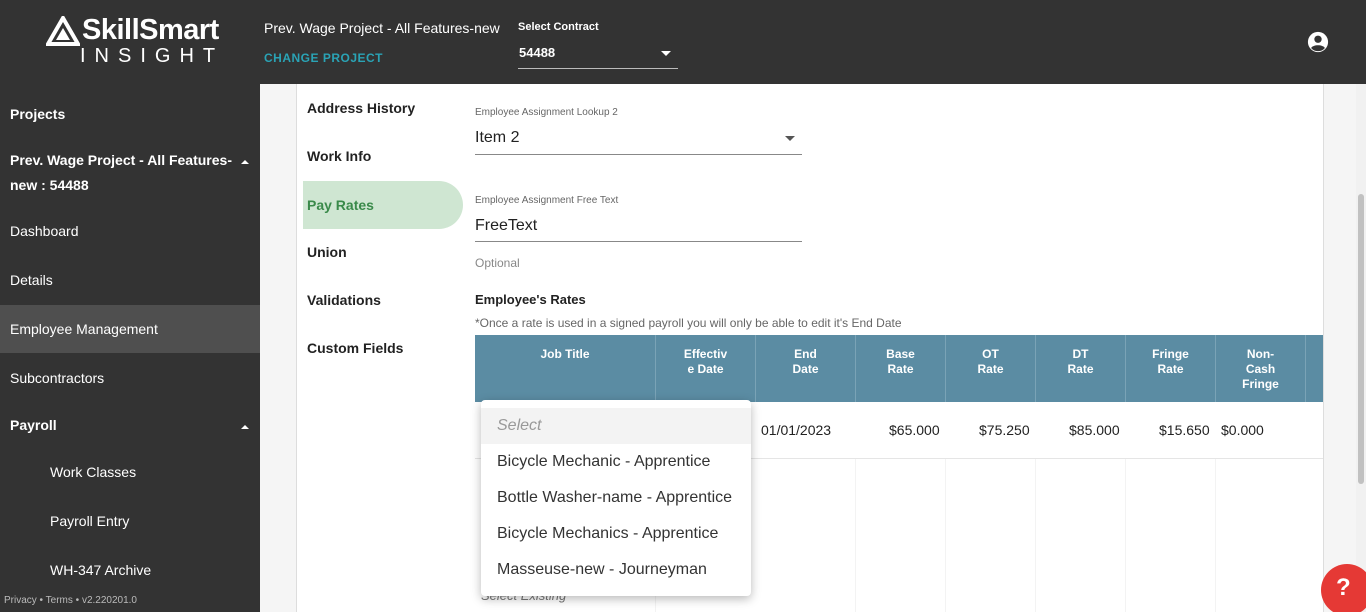 The image size is (1366, 612). What do you see at coordinates (383, 252) in the screenshot?
I see `tab-union: Union` at bounding box center [383, 252].